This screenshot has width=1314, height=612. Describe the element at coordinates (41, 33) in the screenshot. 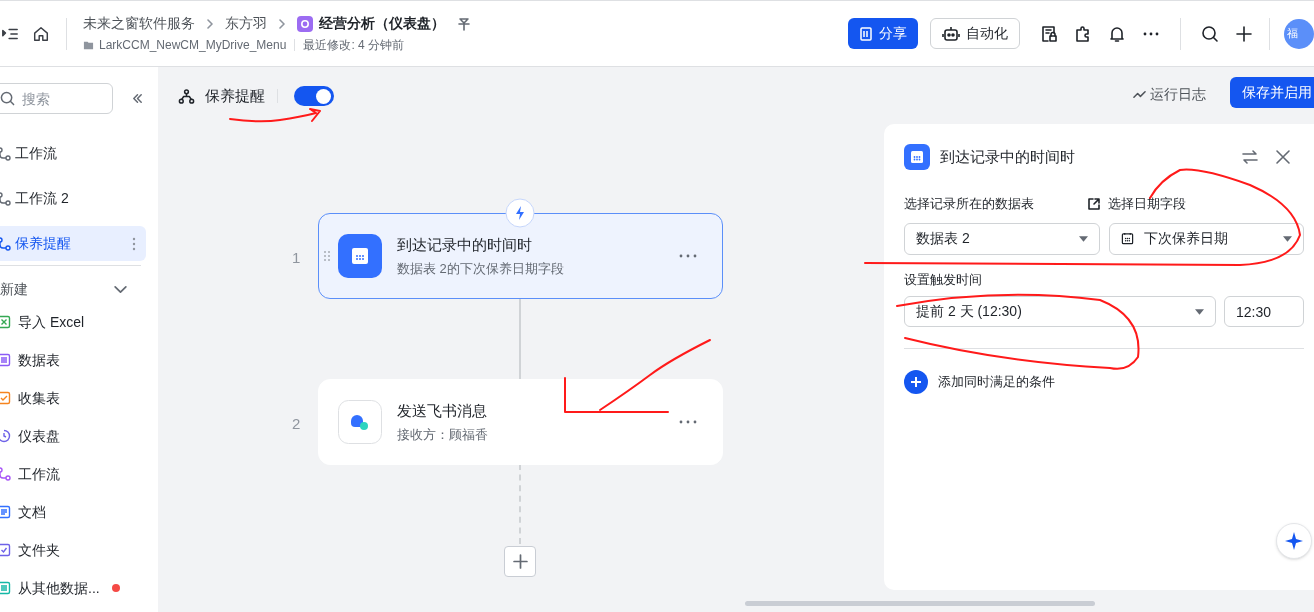

I see `home-icon` at that location.